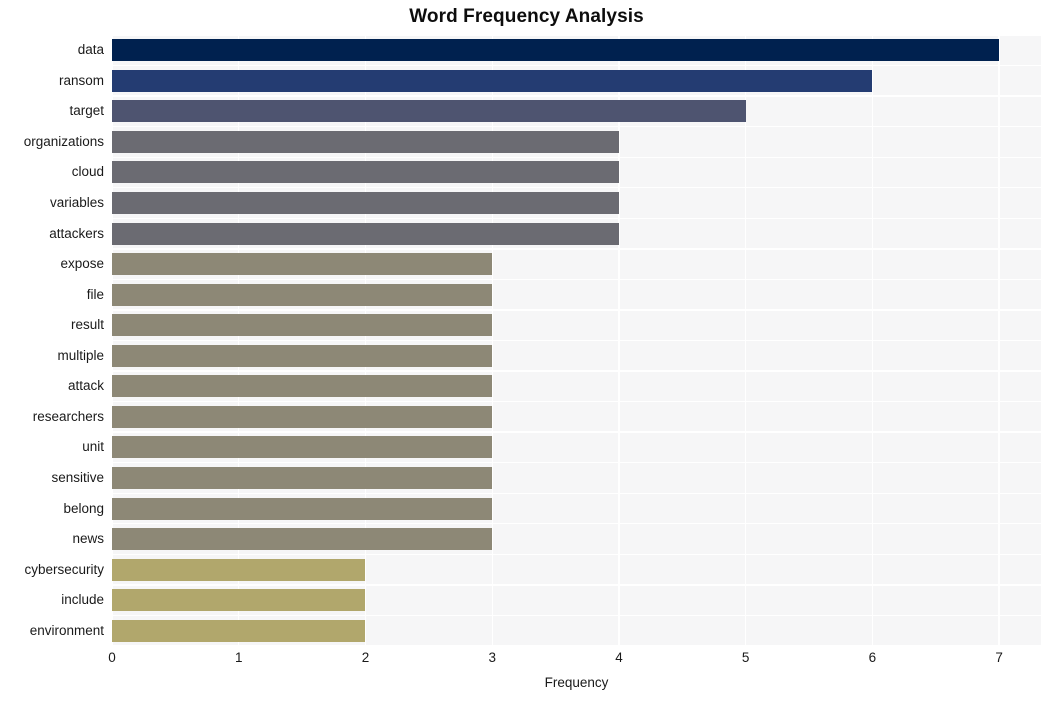 The width and height of the screenshot is (1053, 701). What do you see at coordinates (576, 682) in the screenshot?
I see `x-axis-title: Frequency` at bounding box center [576, 682].